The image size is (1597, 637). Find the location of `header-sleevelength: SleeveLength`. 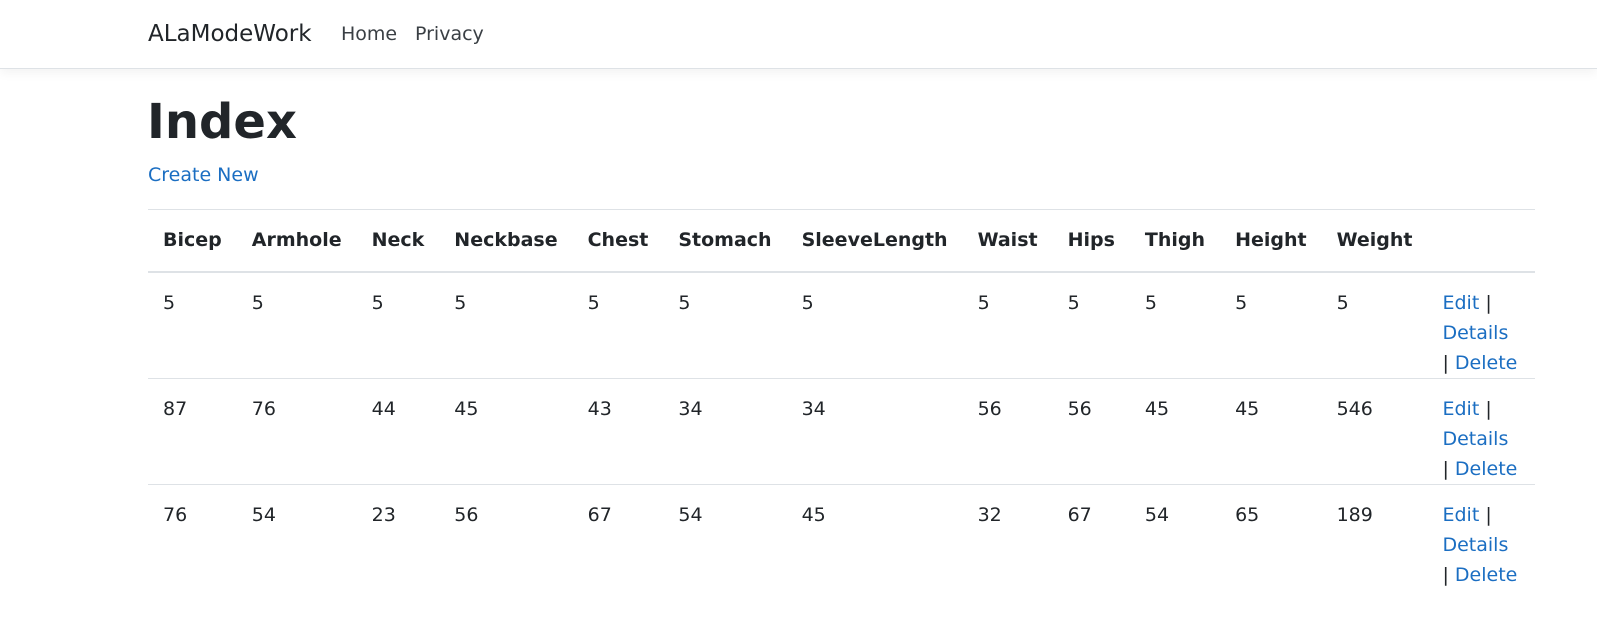

header-sleevelength: SleeveLength is located at coordinates (874, 241).